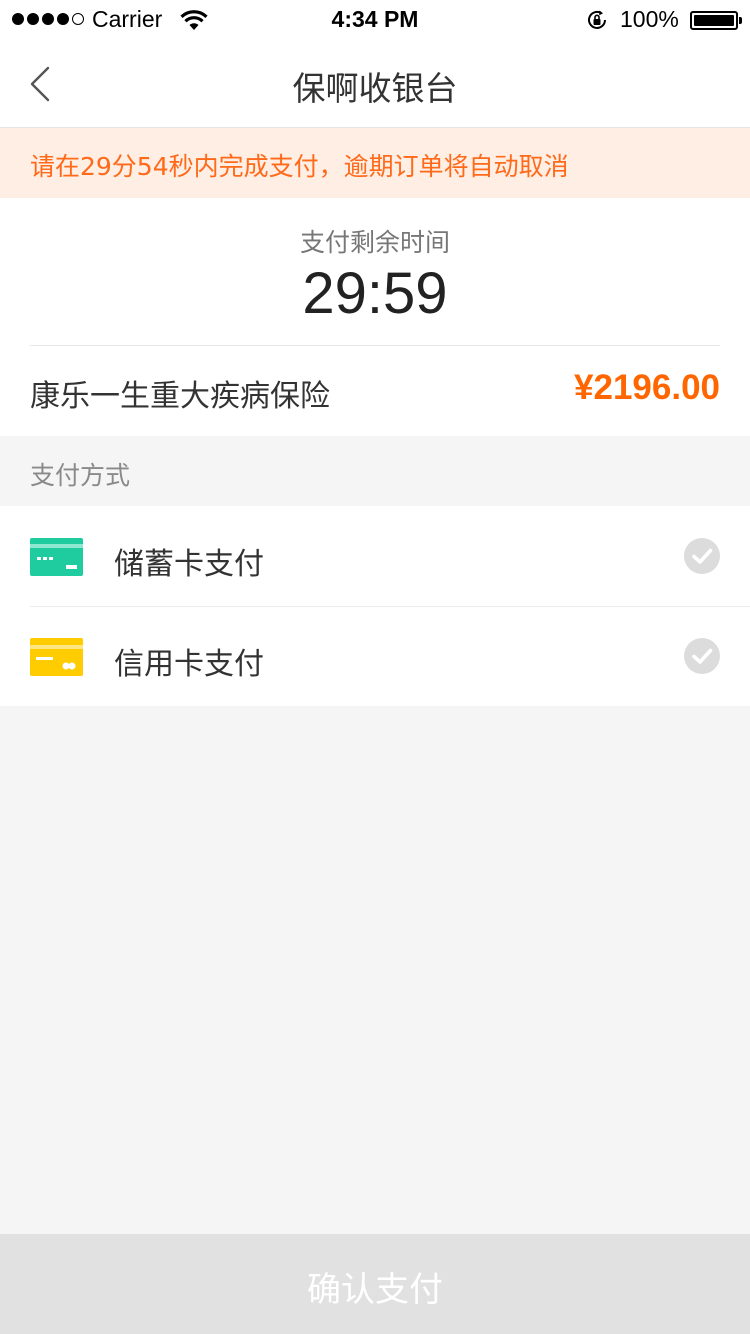  I want to click on battery-percent: 100%, so click(649, 19).